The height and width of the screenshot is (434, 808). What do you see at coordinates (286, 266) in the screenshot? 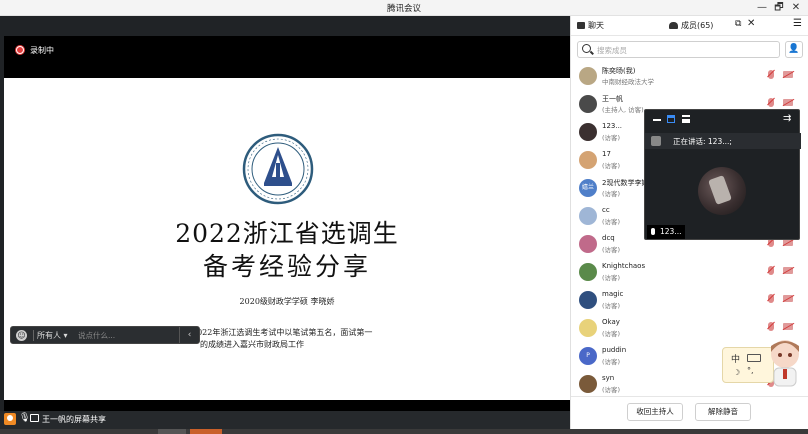
I see `slide-title-line2: 备考经验分享` at bounding box center [286, 266].